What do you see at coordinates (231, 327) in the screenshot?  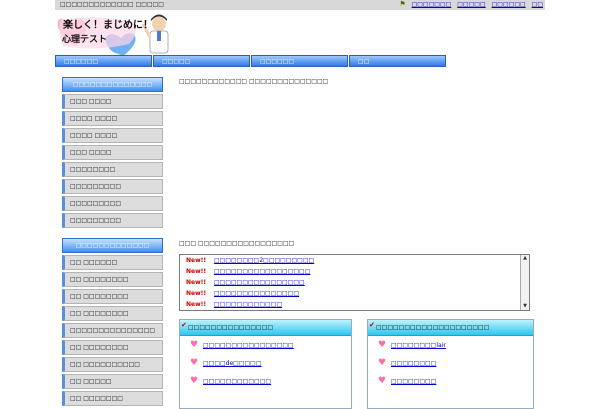 I see `box1-title-text: □□□□□□□□□□□□□□□` at bounding box center [231, 327].